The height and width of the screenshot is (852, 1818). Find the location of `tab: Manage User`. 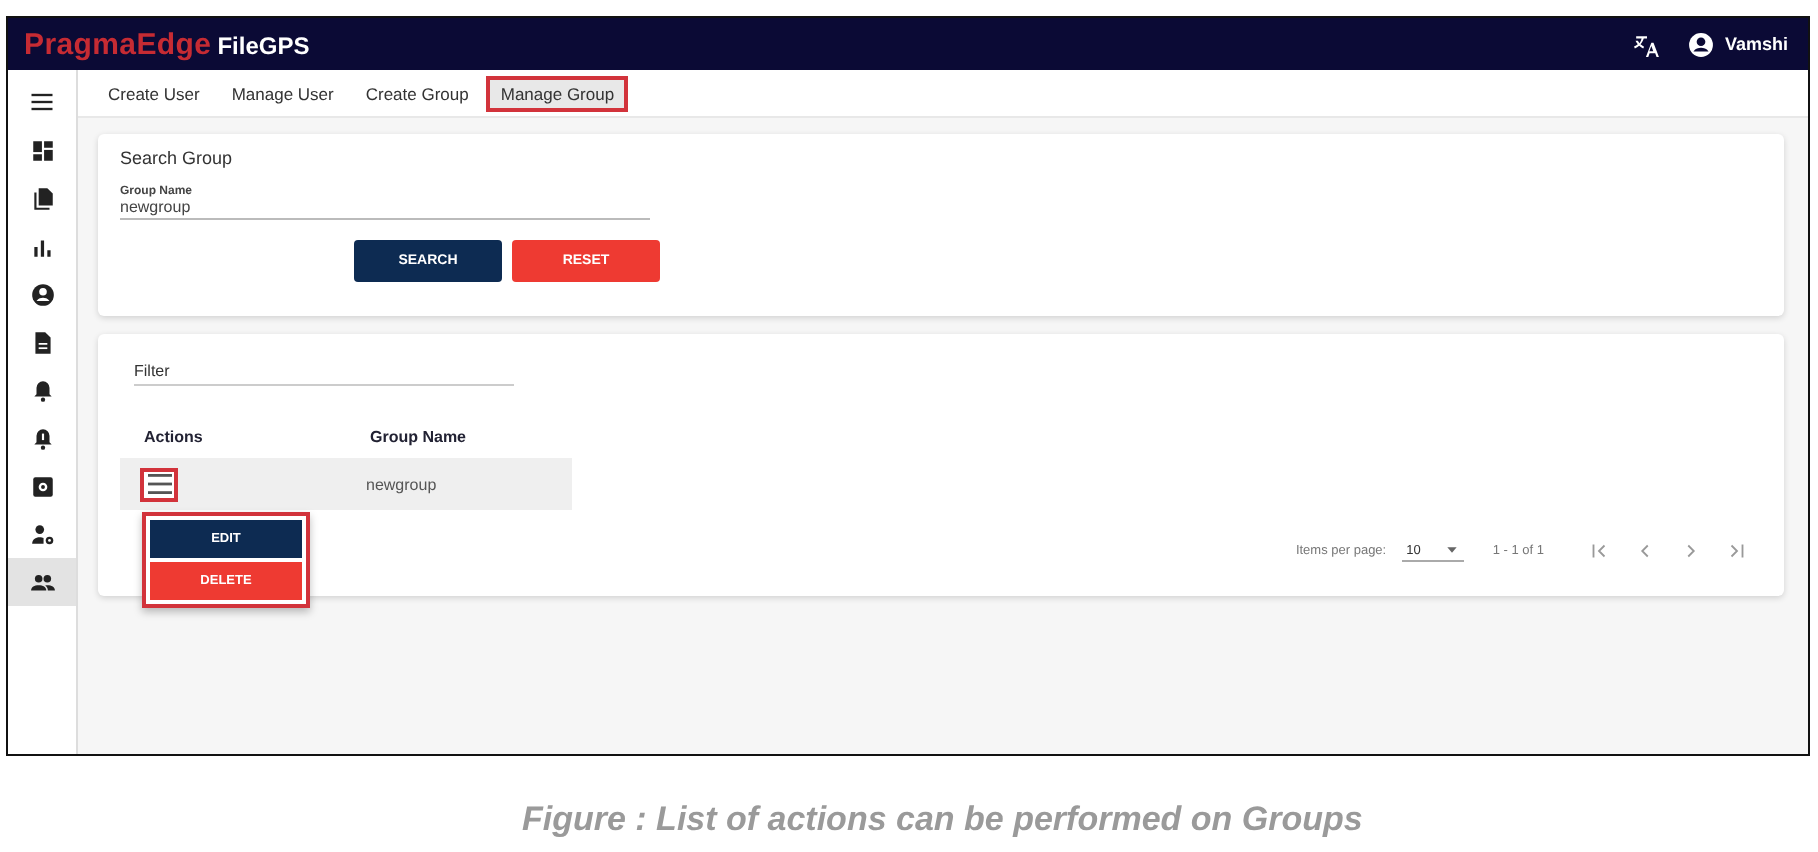

tab: Manage User is located at coordinates (282, 93).